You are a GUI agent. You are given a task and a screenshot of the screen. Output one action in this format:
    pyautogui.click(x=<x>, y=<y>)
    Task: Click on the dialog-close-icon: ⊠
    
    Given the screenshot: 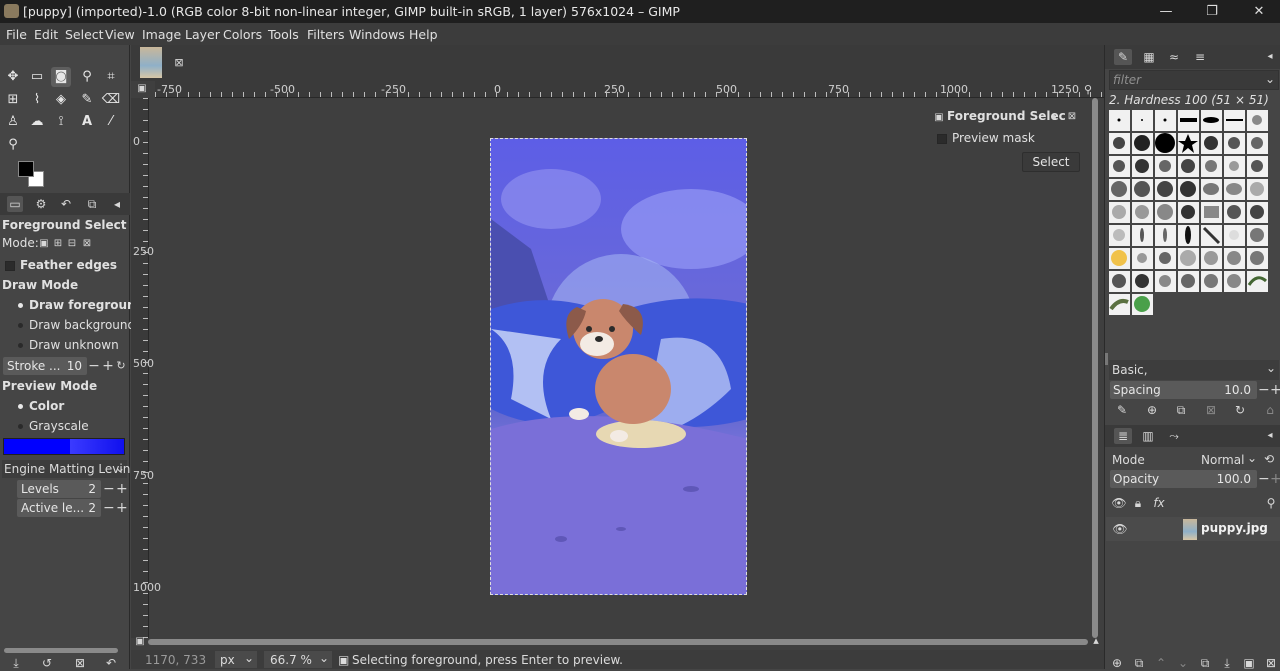 What is the action you would take?
    pyautogui.click(x=1072, y=117)
    